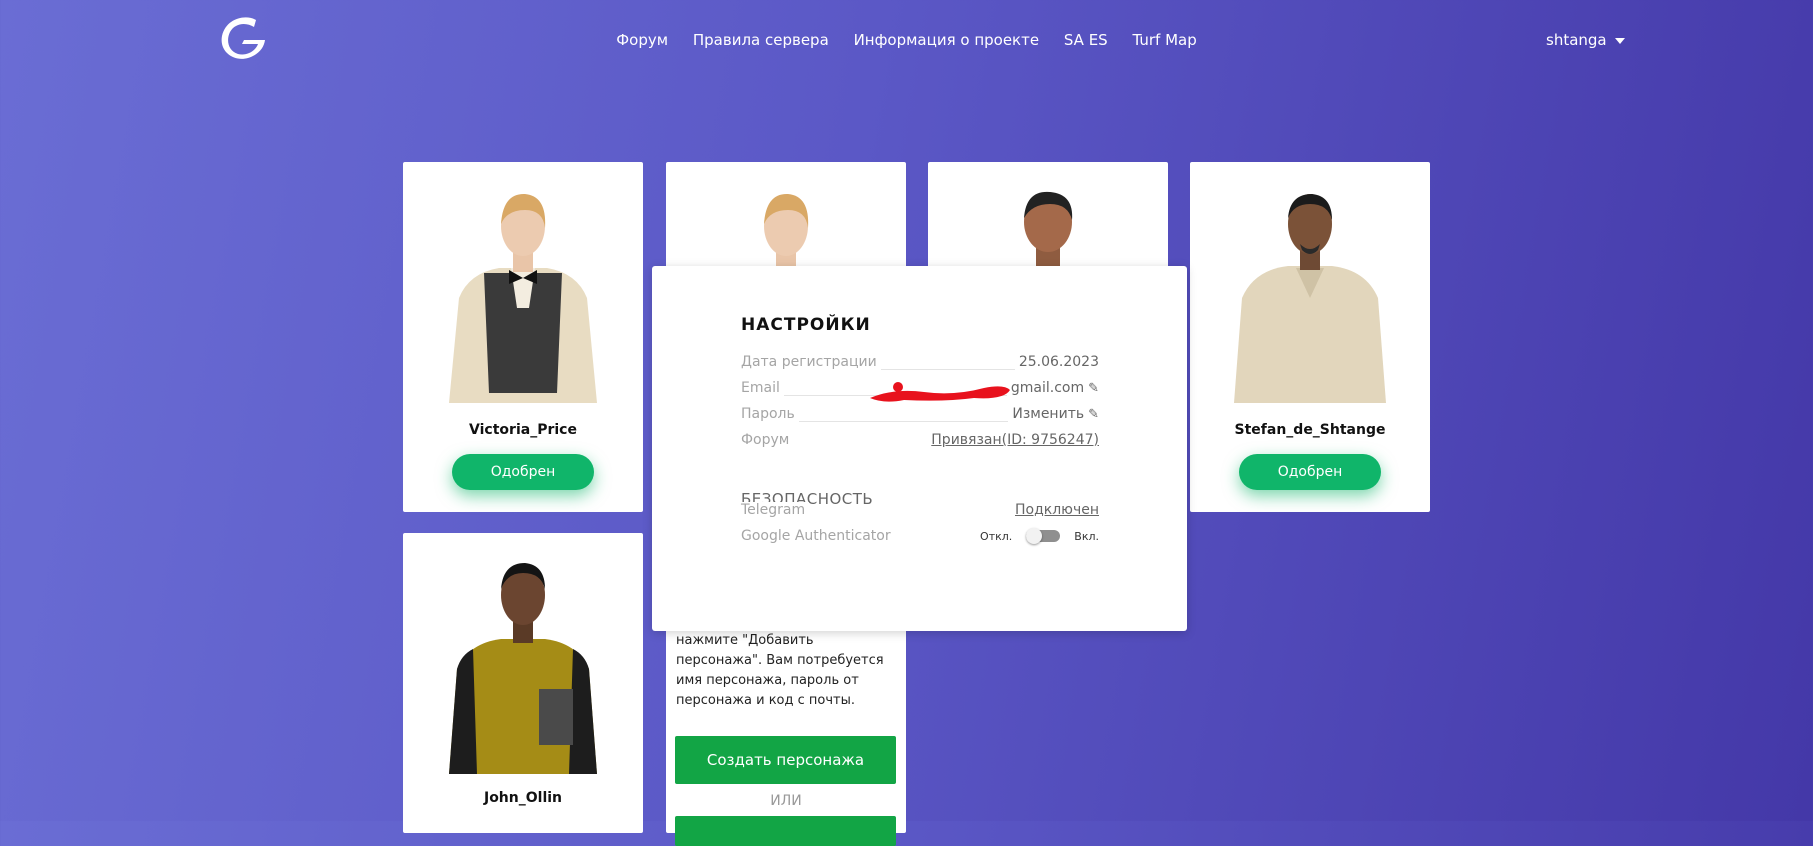 This screenshot has height=846, width=1813. What do you see at coordinates (1164, 40) in the screenshot?
I see `nav-turf-map: Turf Map` at bounding box center [1164, 40].